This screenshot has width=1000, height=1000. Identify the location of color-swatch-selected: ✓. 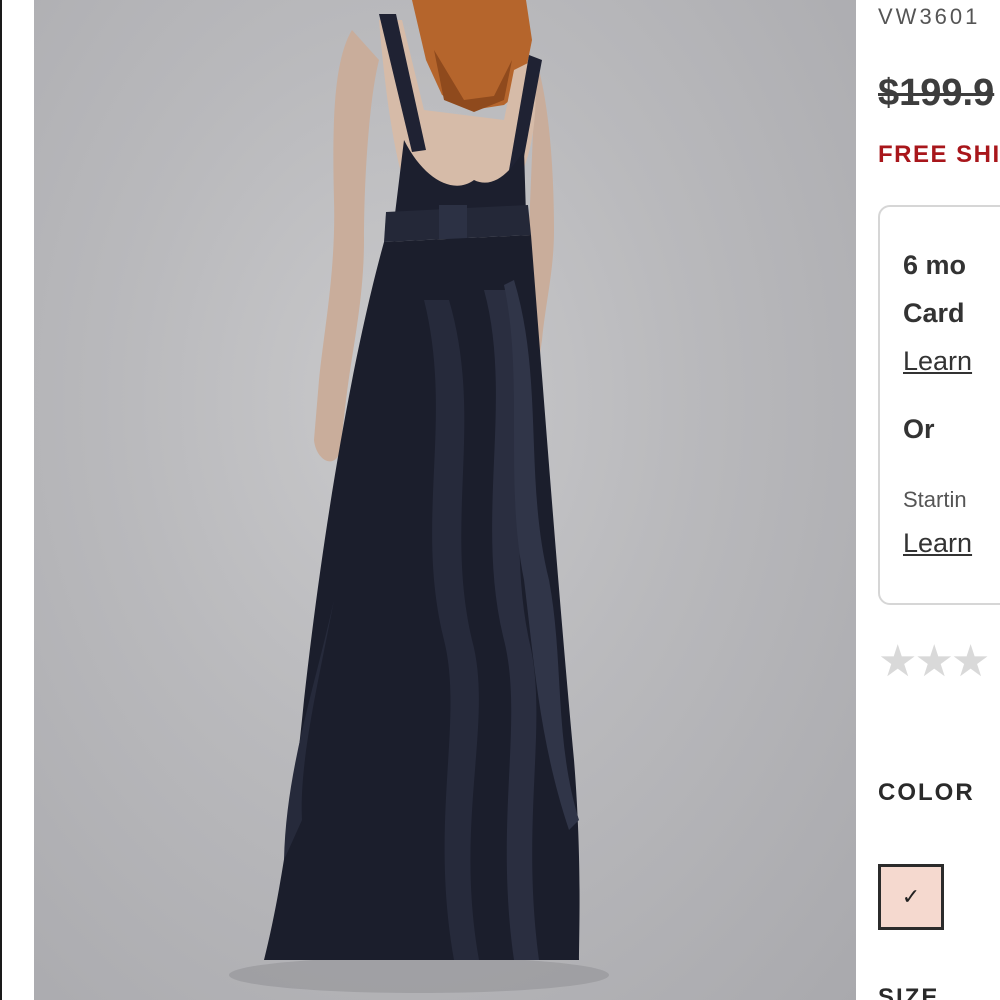
(911, 897).